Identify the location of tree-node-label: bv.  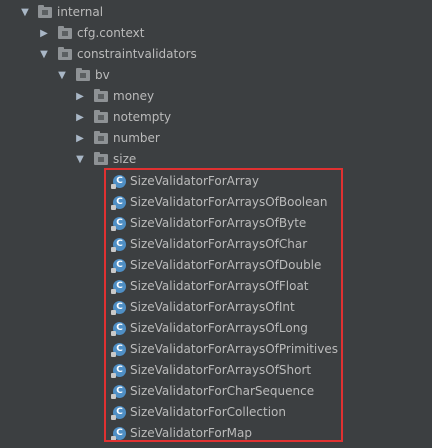
(102, 75).